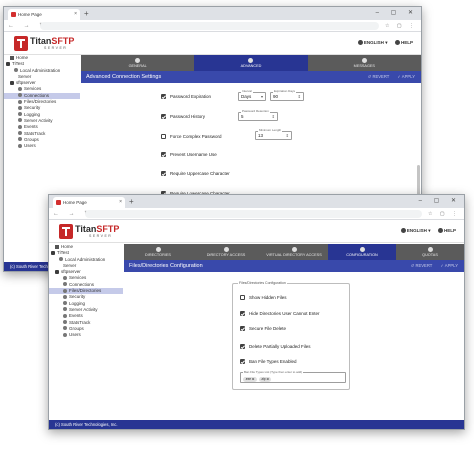 The image size is (474, 474). I want to click on tab-quotas: QUOTAS, so click(430, 252).